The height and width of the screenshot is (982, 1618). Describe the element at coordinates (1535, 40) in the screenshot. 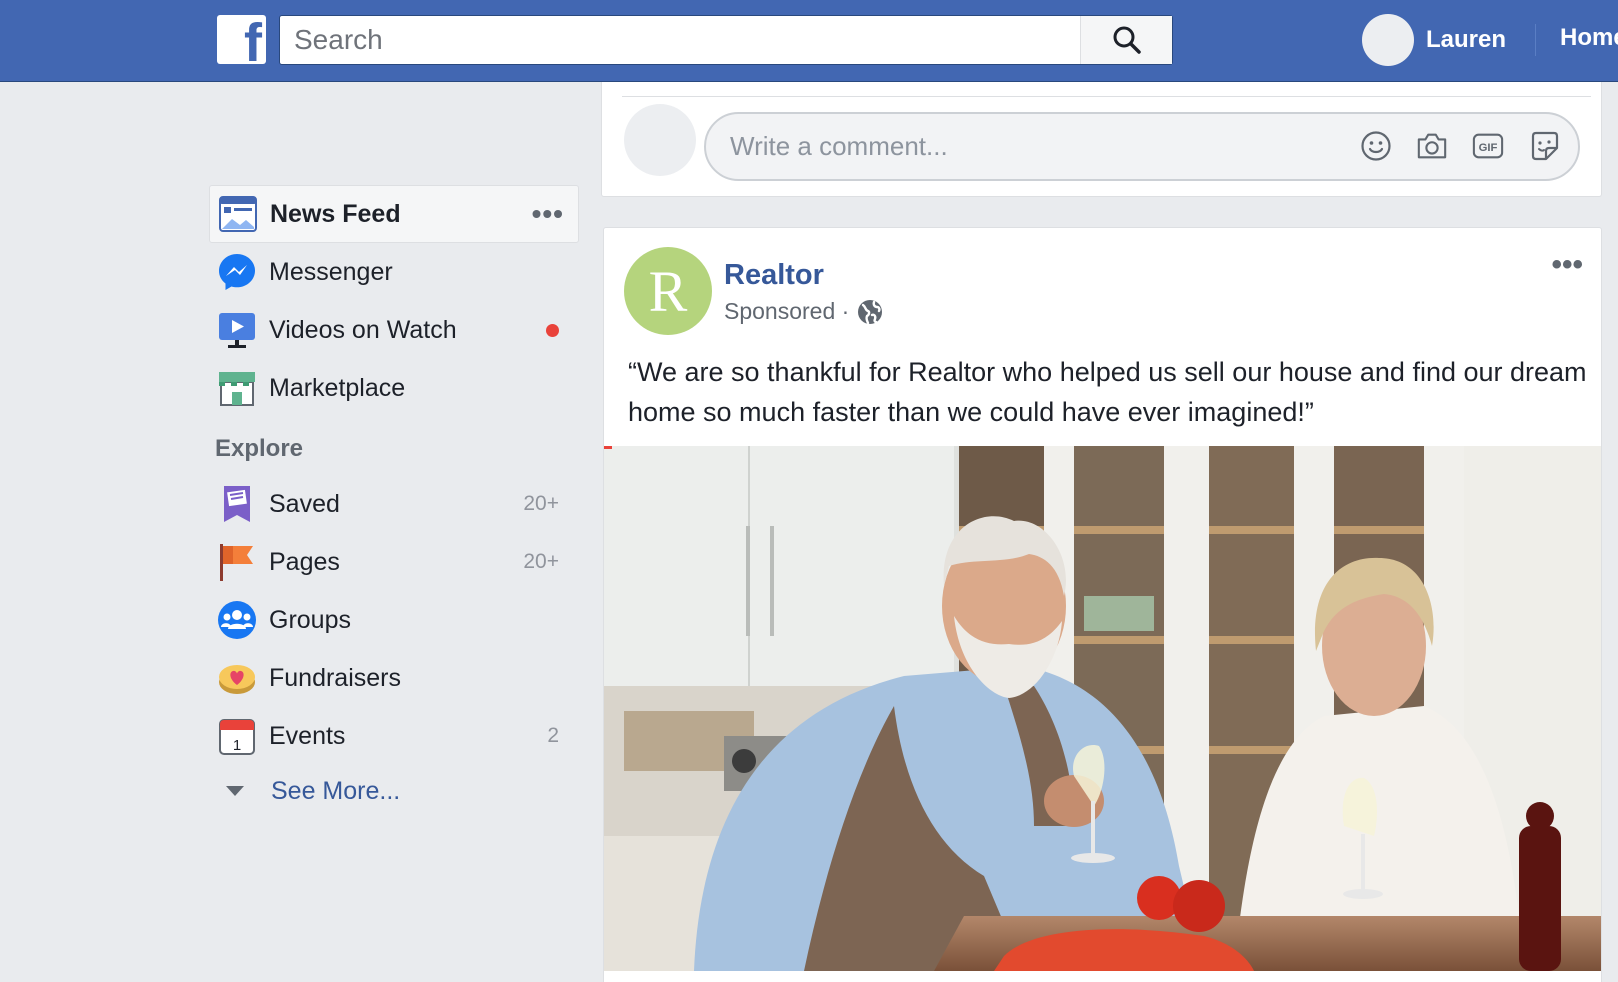

I see `topbar-divider` at that location.